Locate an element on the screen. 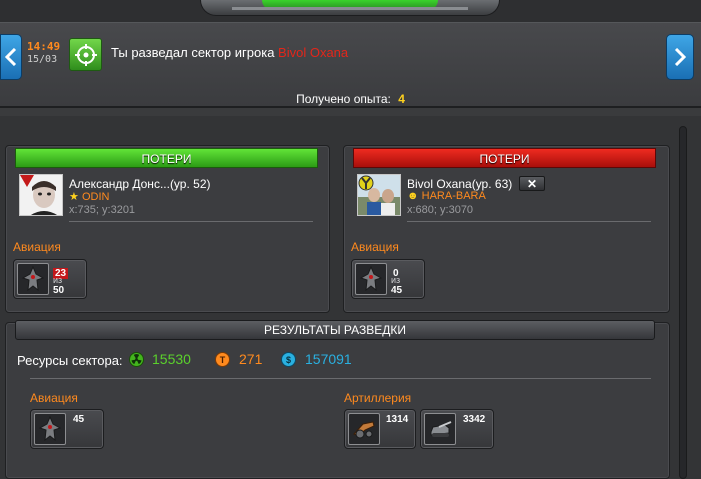 This screenshot has width=701, height=479. experience-row: Получено опыта: 4 is located at coordinates (350, 99).